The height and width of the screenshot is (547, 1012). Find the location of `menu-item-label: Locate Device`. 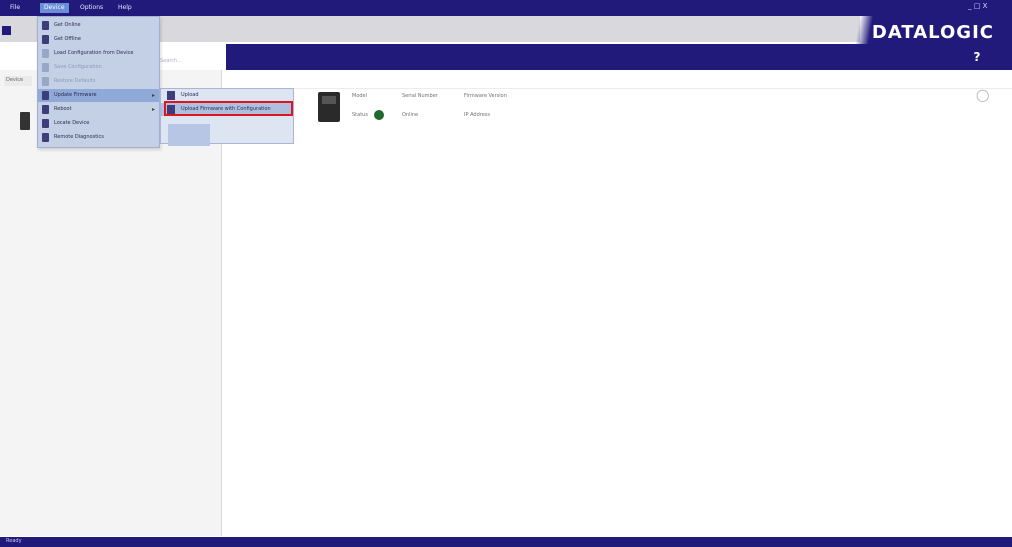

menu-item-label: Locate Device is located at coordinates (72, 123).